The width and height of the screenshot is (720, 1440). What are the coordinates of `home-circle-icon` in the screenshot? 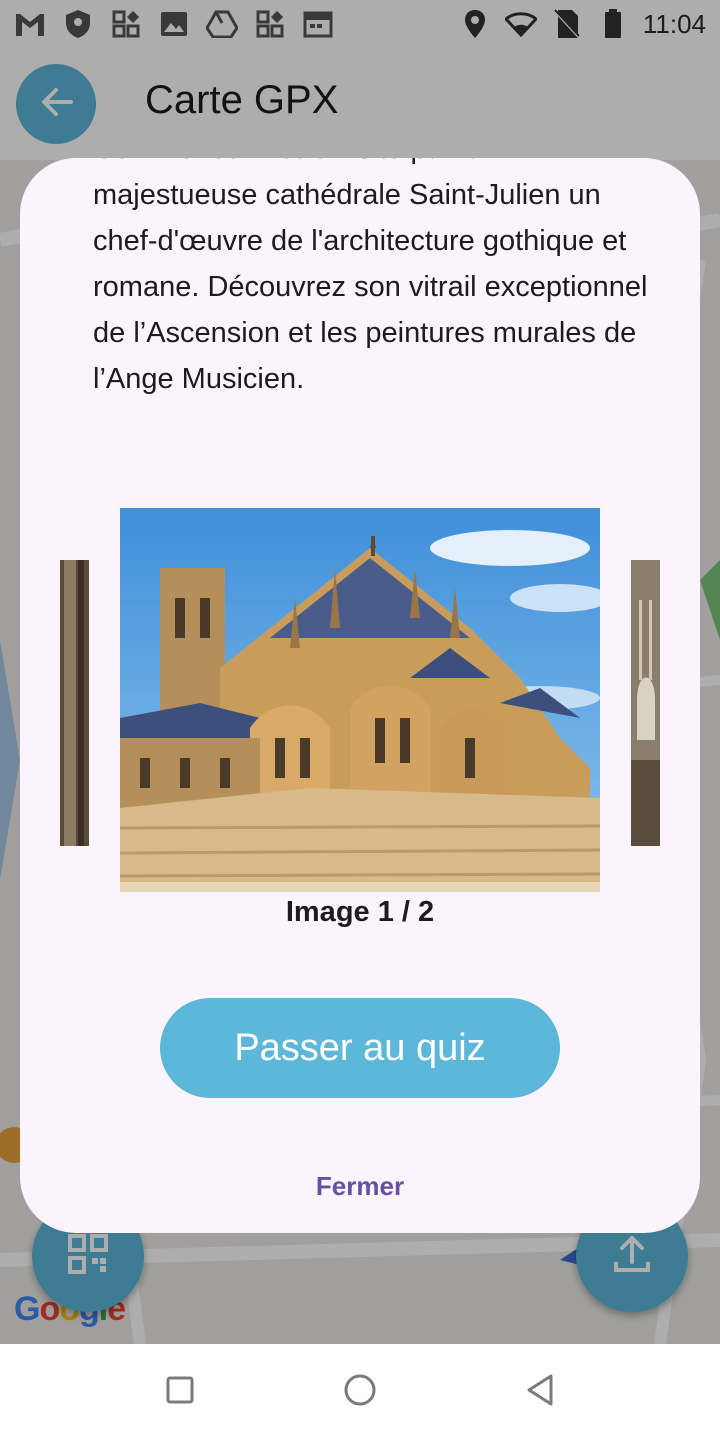 It's located at (360, 1392).